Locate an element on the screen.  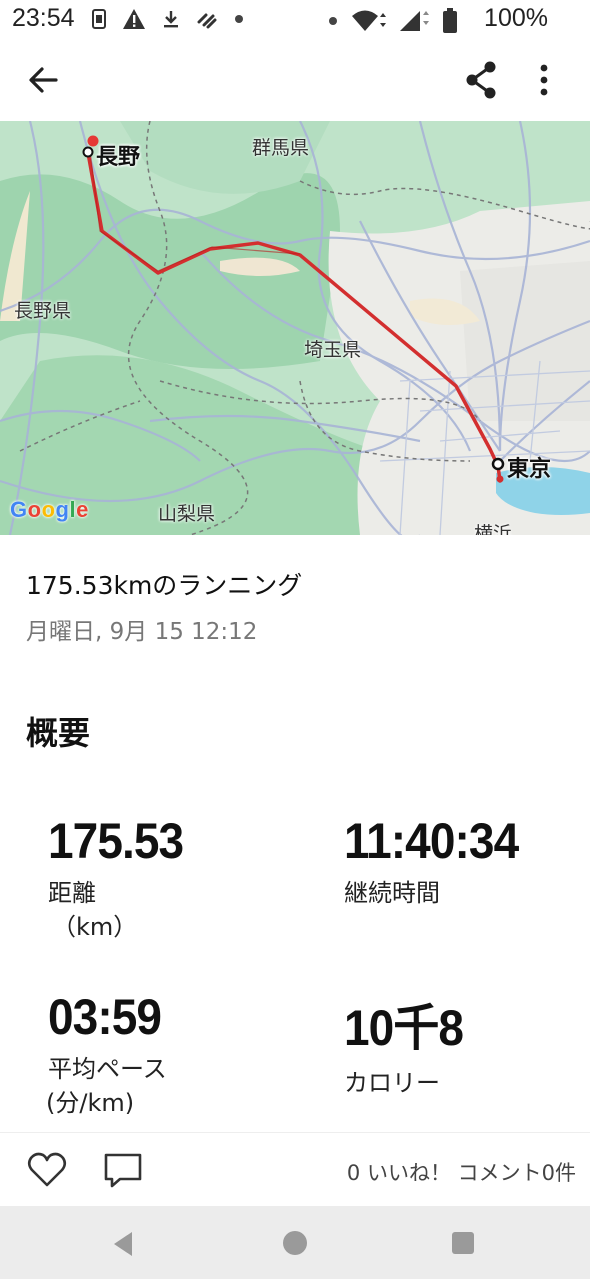
share-button is located at coordinates (482, 80).